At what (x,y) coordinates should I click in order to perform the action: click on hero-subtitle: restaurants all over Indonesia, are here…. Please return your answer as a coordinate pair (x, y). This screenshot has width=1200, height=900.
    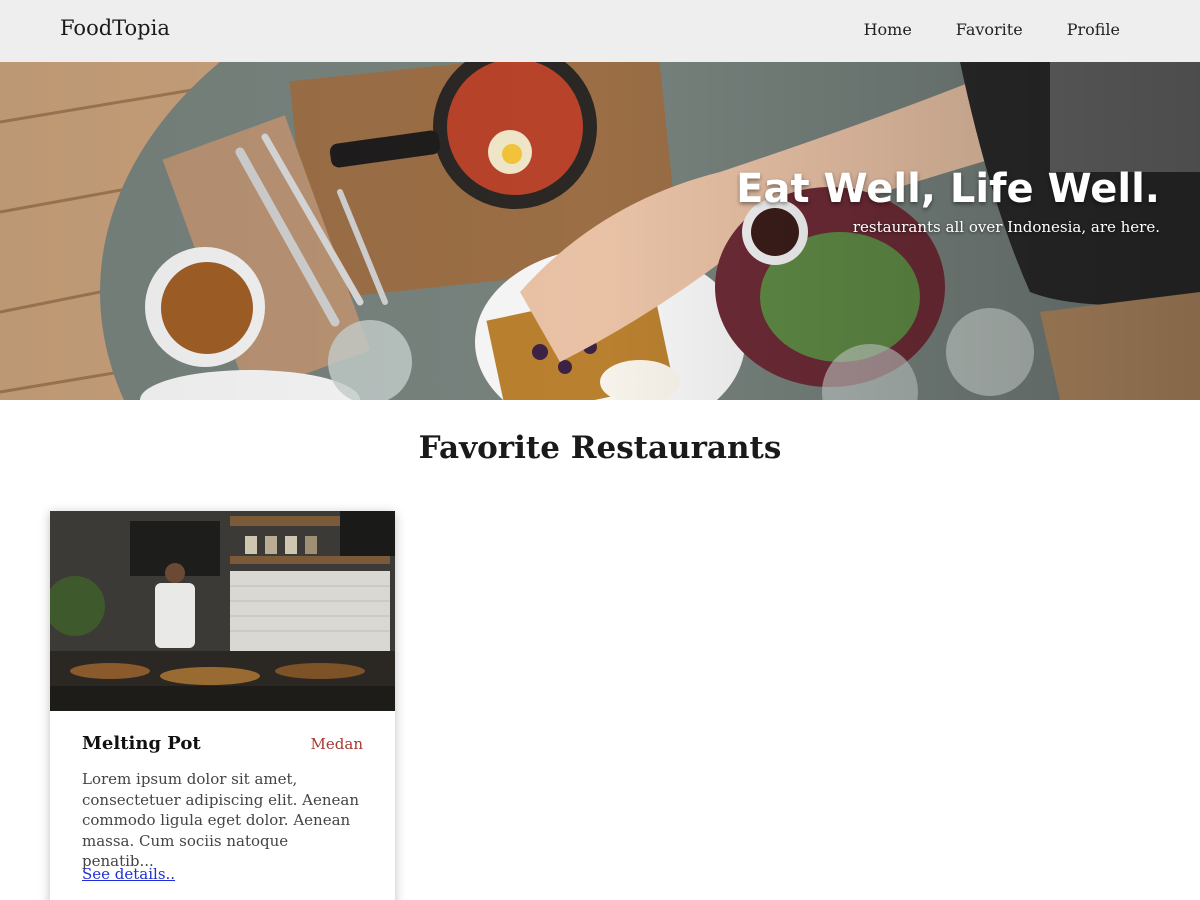
    Looking at the image, I should click on (1006, 227).